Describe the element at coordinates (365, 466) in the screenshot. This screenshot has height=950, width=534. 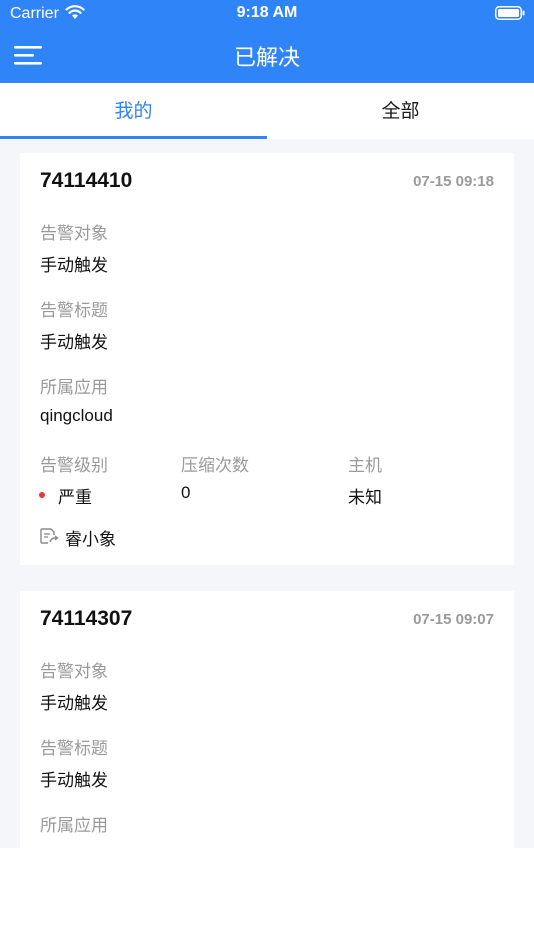
I see `host-label: 主机` at that location.